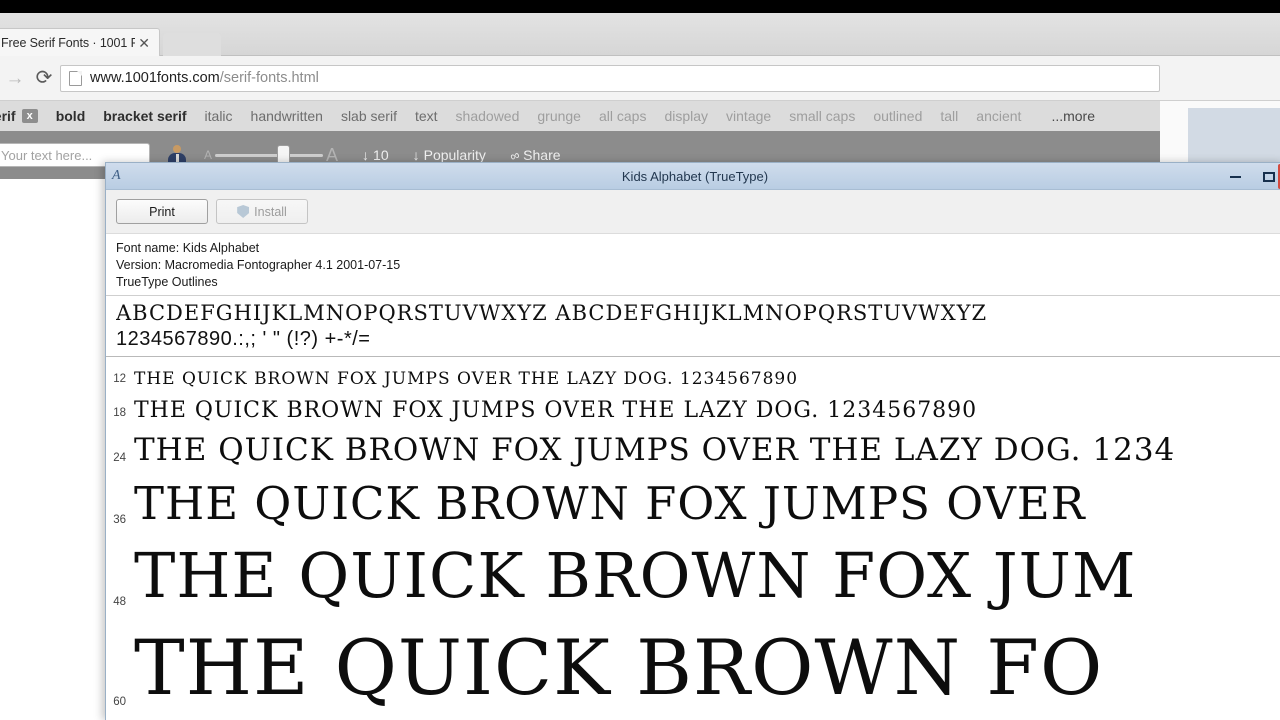 This screenshot has width=1280, height=720. I want to click on address-bar: www.1001fonts.com/serif-fonts.html, so click(610, 78).